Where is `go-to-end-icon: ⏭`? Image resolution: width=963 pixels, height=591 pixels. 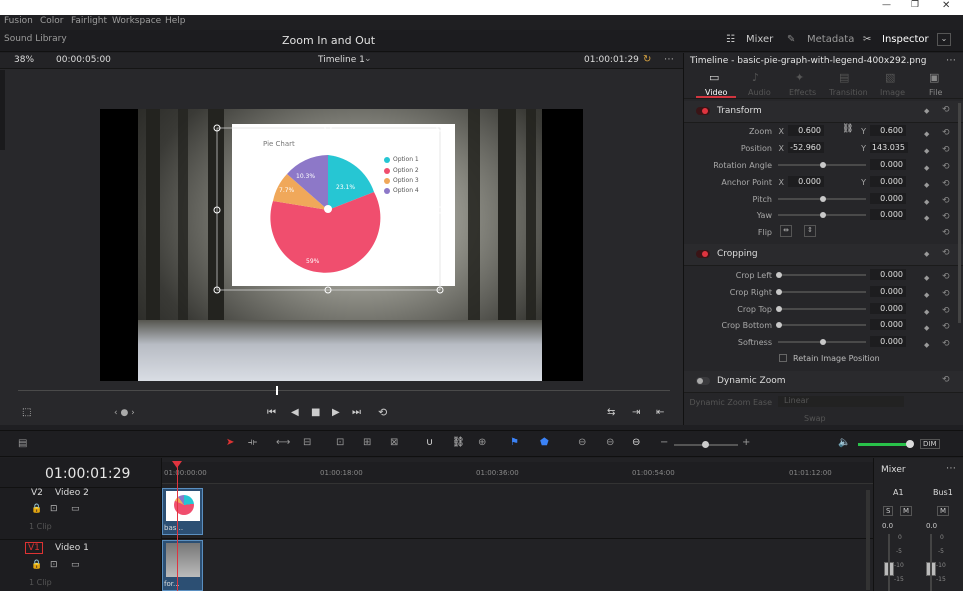 go-to-end-icon: ⏭ is located at coordinates (356, 412).